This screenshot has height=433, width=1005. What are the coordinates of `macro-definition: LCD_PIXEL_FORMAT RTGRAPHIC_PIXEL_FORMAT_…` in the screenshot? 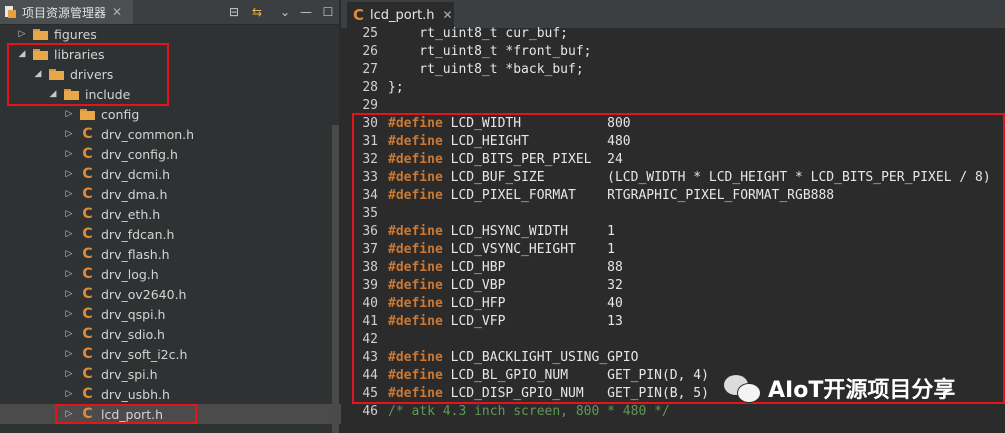 It's located at (638, 195).